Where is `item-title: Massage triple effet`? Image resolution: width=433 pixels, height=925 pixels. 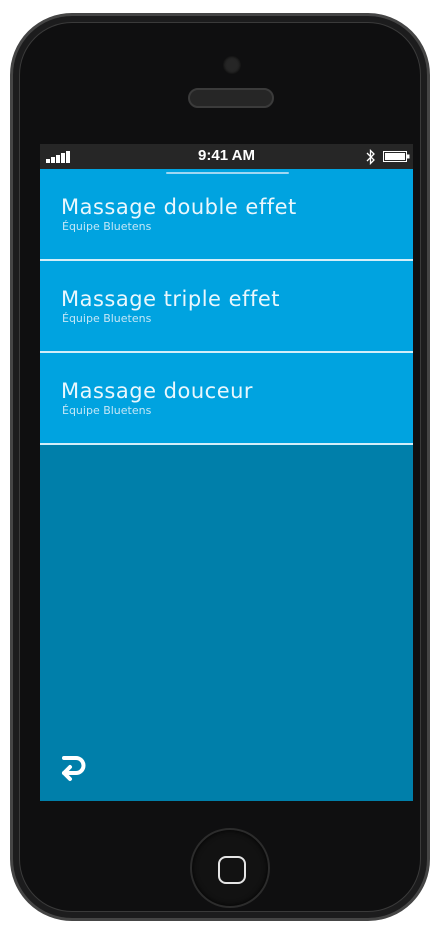
item-title: Massage triple effet is located at coordinates (170, 299).